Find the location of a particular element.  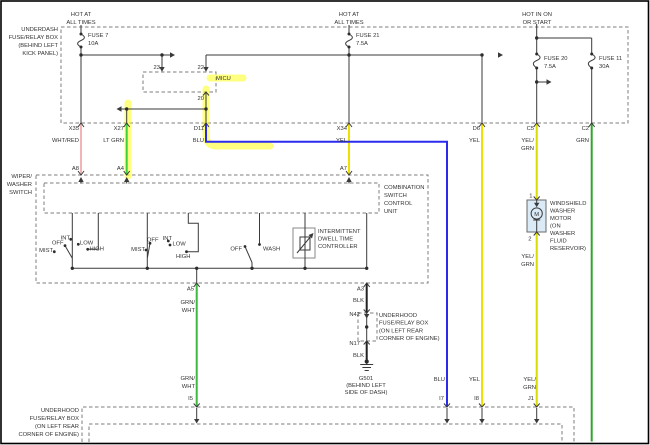

conn-j1: J1 is located at coordinates (531, 399).